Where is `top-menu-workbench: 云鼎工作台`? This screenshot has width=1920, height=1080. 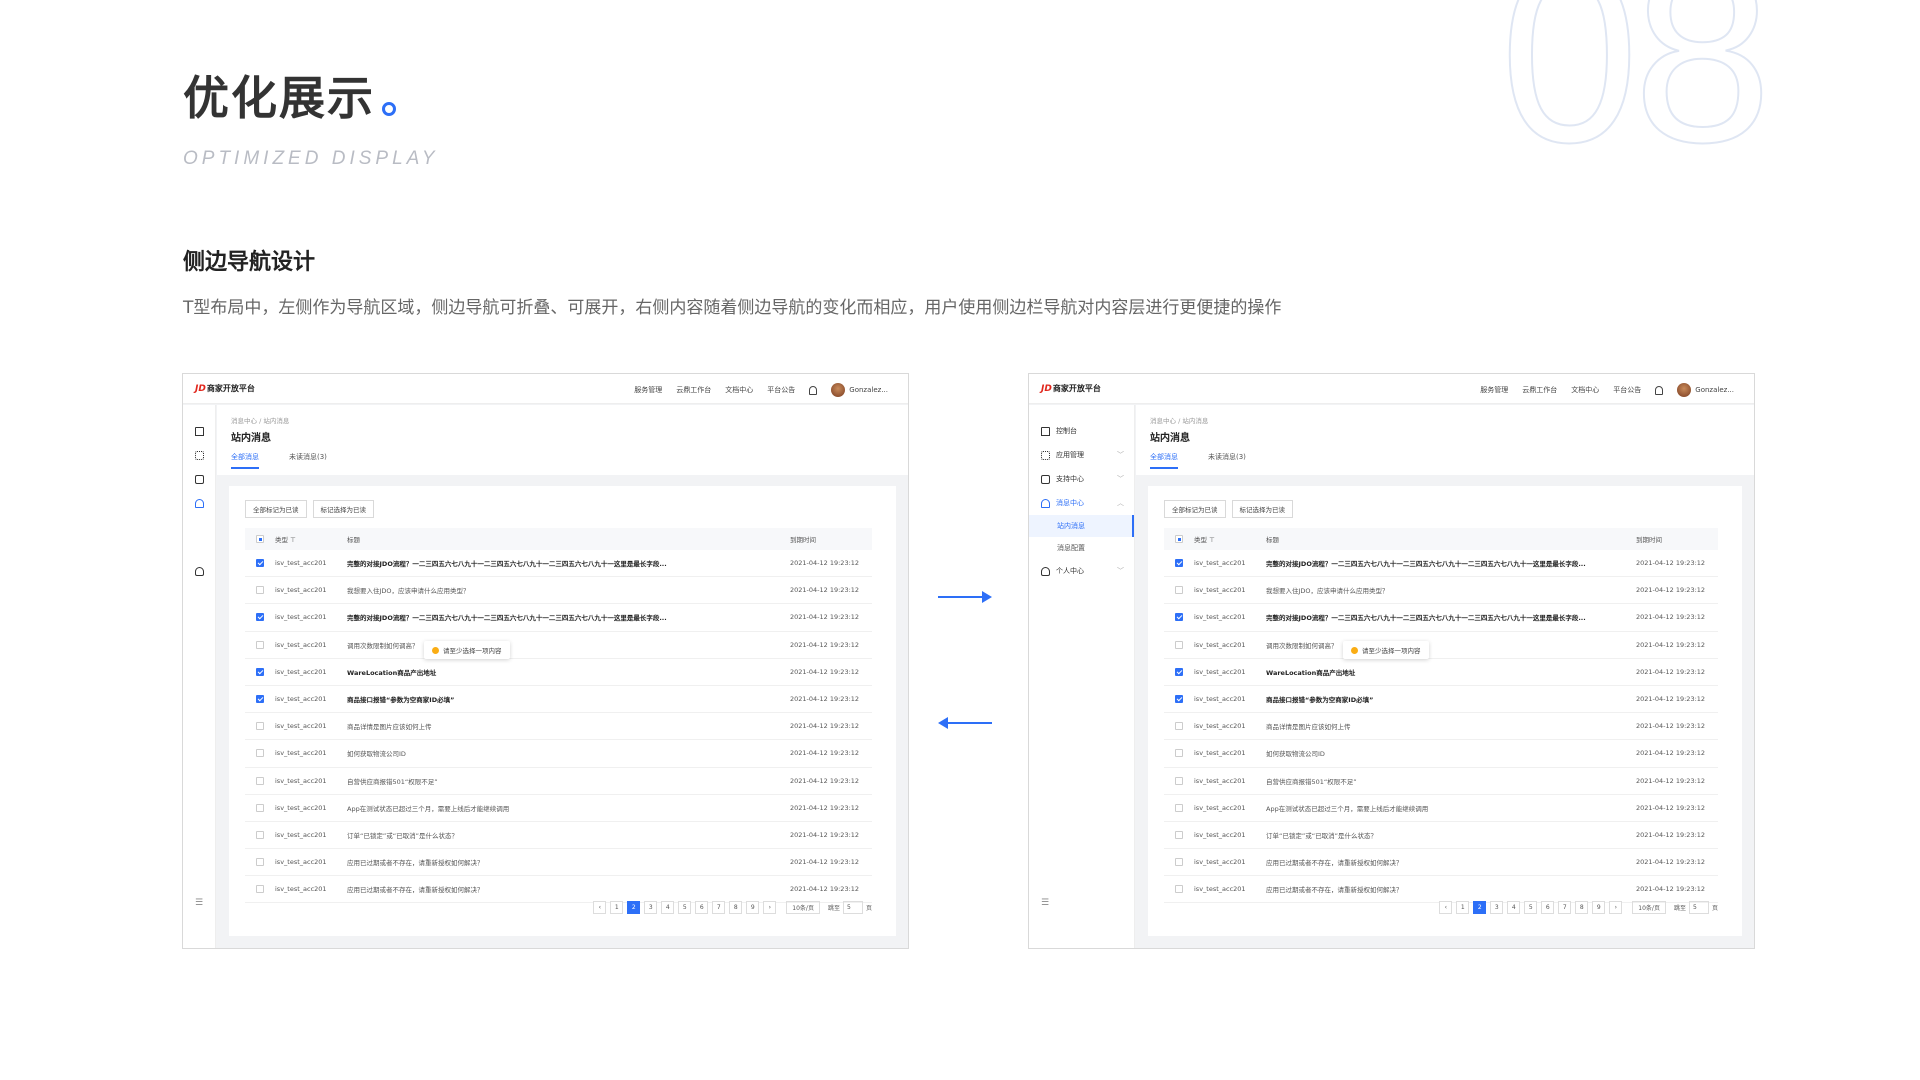
top-menu-workbench: 云鼎工作台 is located at coordinates (1539, 390).